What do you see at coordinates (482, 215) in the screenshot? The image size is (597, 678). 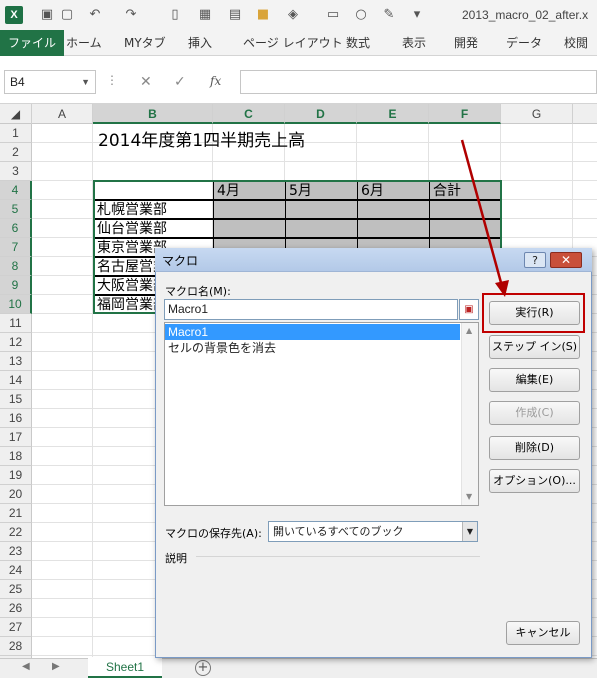 I see `arrow-line` at bounding box center [482, 215].